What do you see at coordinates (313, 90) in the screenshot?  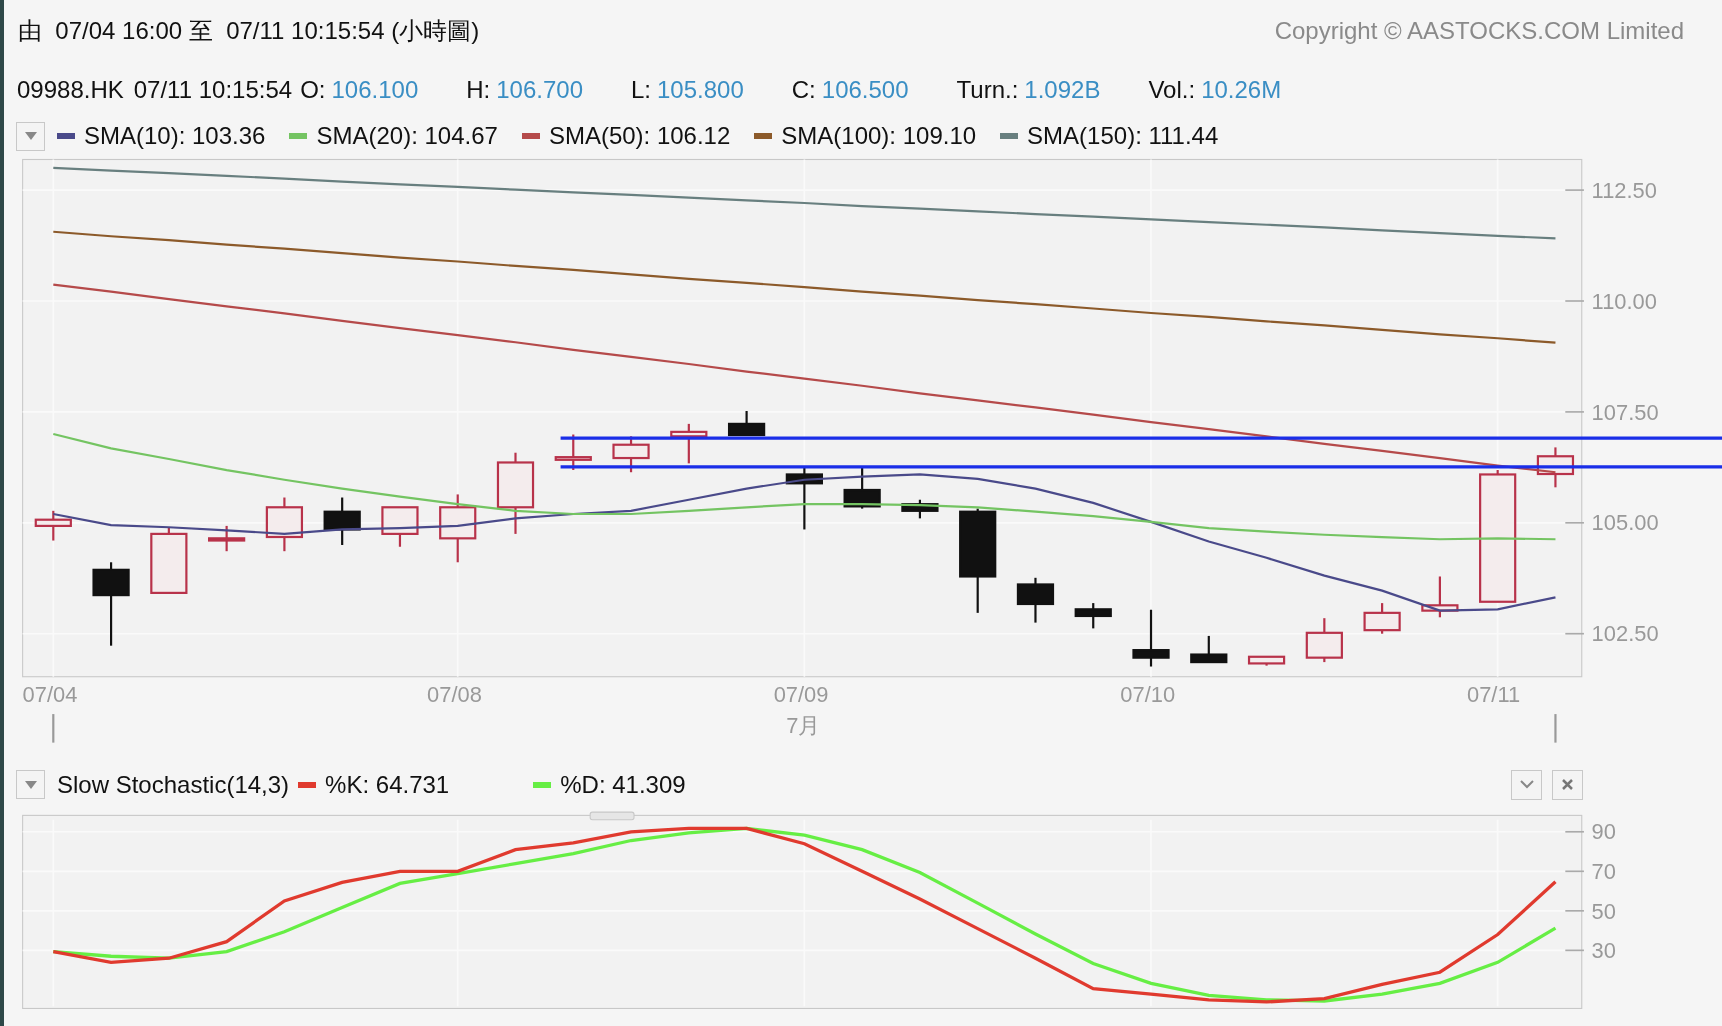 I see `quote-label: O:` at bounding box center [313, 90].